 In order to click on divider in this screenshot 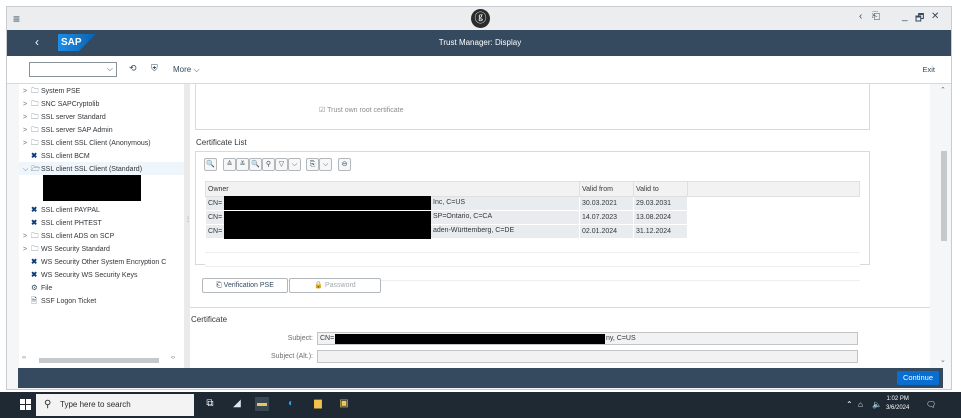, I will do `click(560, 307)`.